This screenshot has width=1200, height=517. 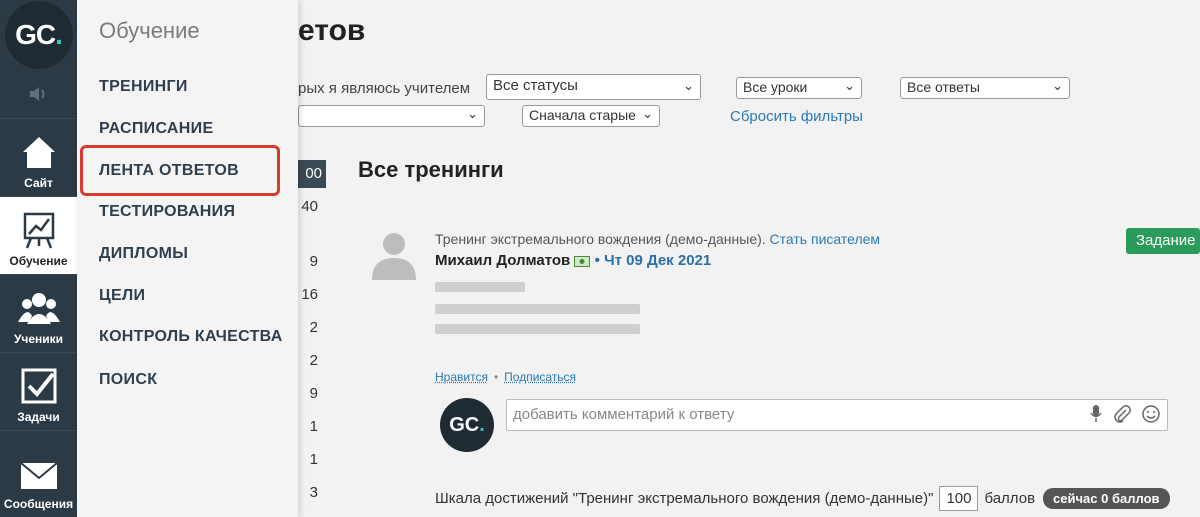 I want to click on envelope-icon, so click(x=38, y=475).